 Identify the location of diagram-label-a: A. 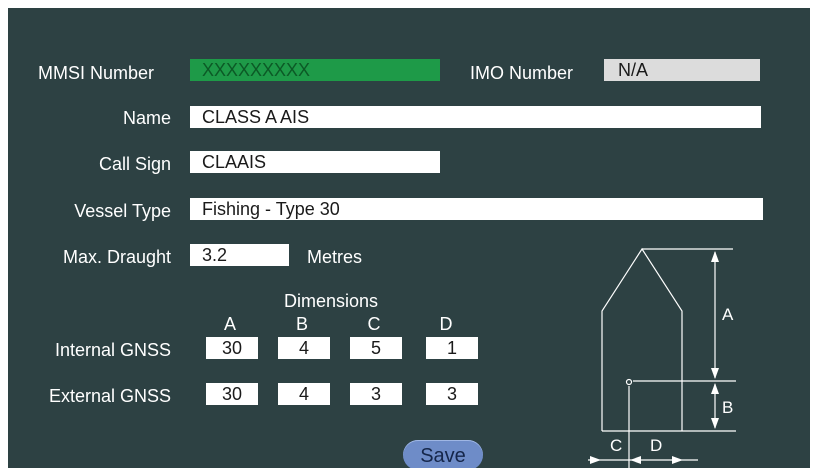
(728, 314).